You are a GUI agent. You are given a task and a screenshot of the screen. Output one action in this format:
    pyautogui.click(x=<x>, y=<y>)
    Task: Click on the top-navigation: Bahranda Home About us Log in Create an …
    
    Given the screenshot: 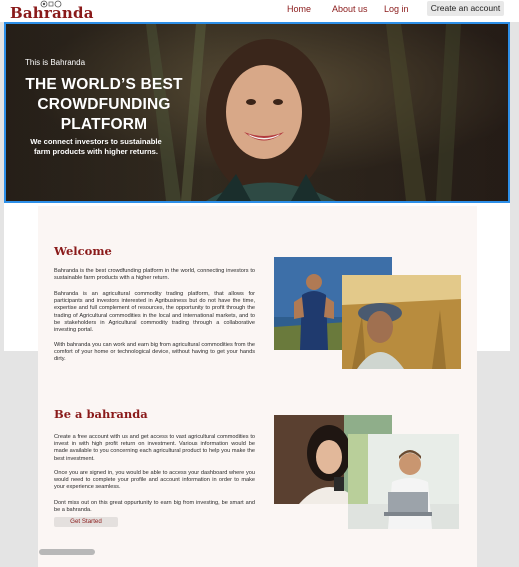 What is the action you would take?
    pyautogui.click(x=259, y=11)
    